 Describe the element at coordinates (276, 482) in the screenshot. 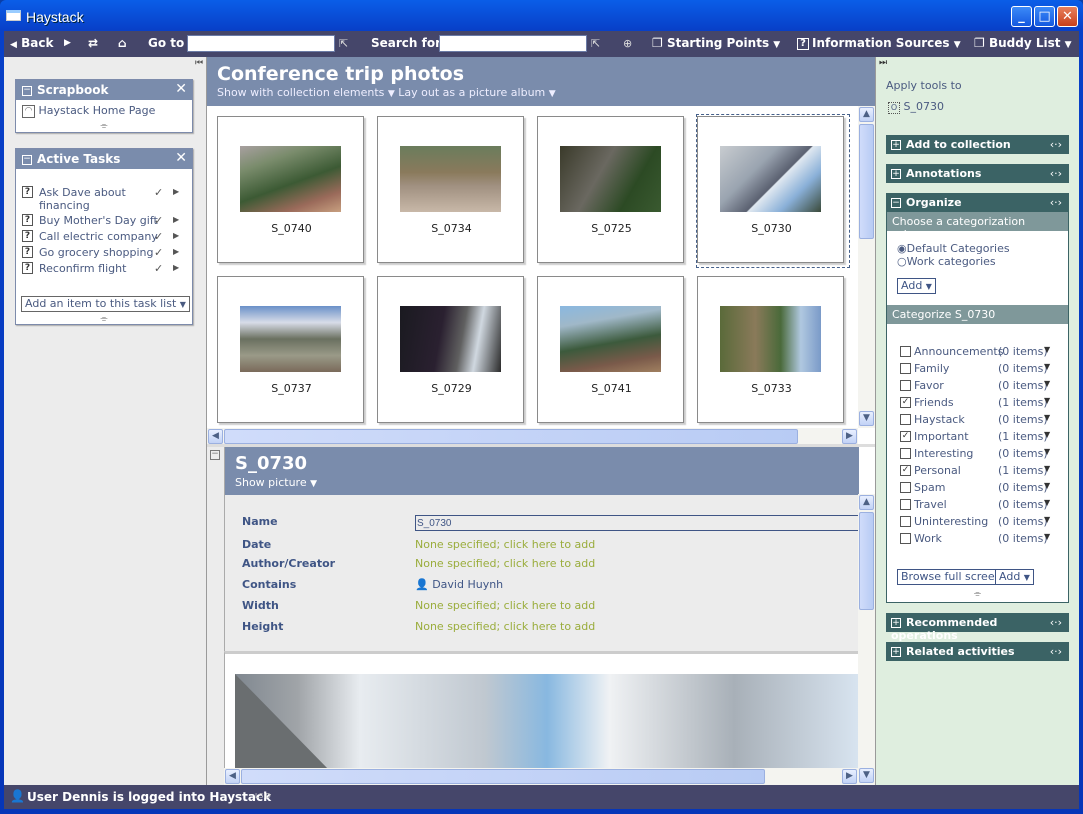

I see `show-picture-dropdown: Show picture ▼` at that location.